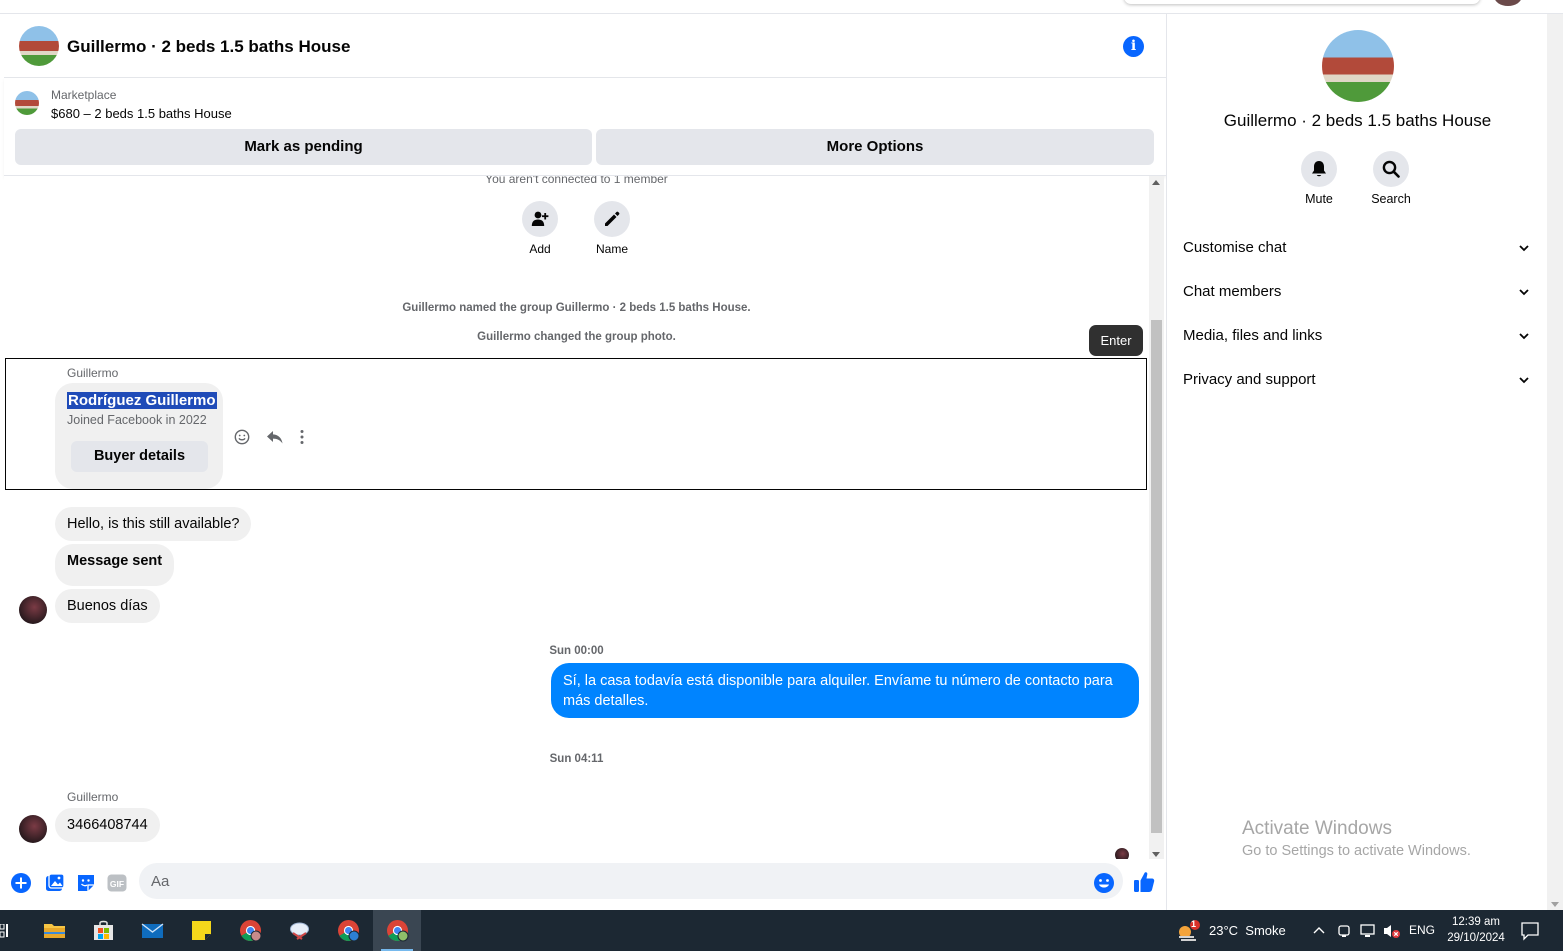  I want to click on listing-thumbnail, so click(27, 103).